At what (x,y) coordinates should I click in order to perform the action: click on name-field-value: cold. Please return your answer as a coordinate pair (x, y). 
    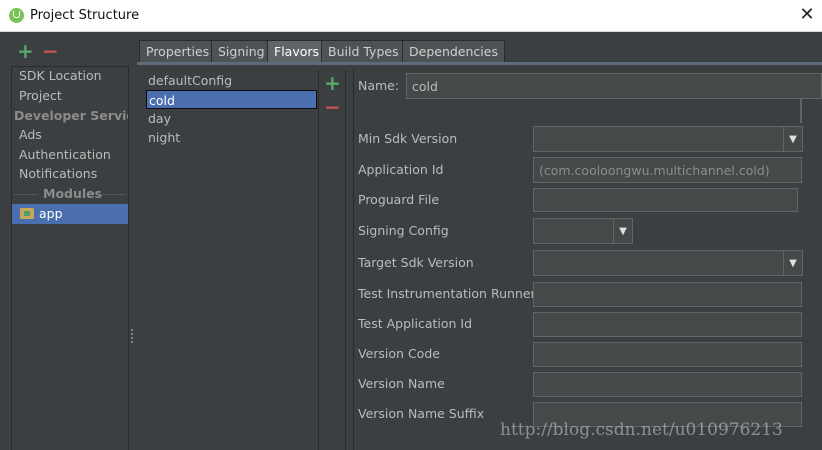
    Looking at the image, I should click on (425, 86).